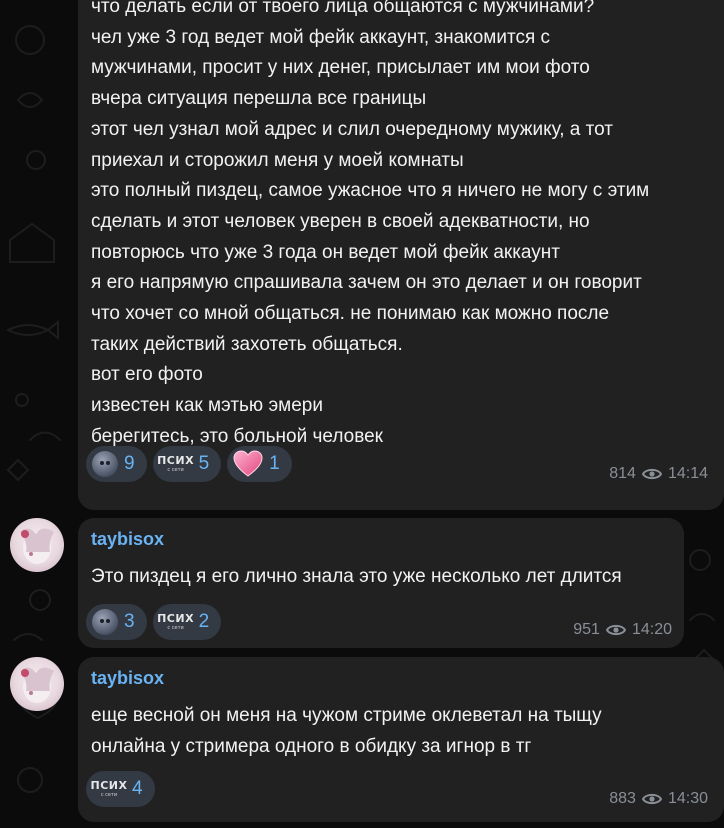 This screenshot has width=724, height=828. What do you see at coordinates (274, 463) in the screenshot?
I see `reaction-count: 1` at bounding box center [274, 463].